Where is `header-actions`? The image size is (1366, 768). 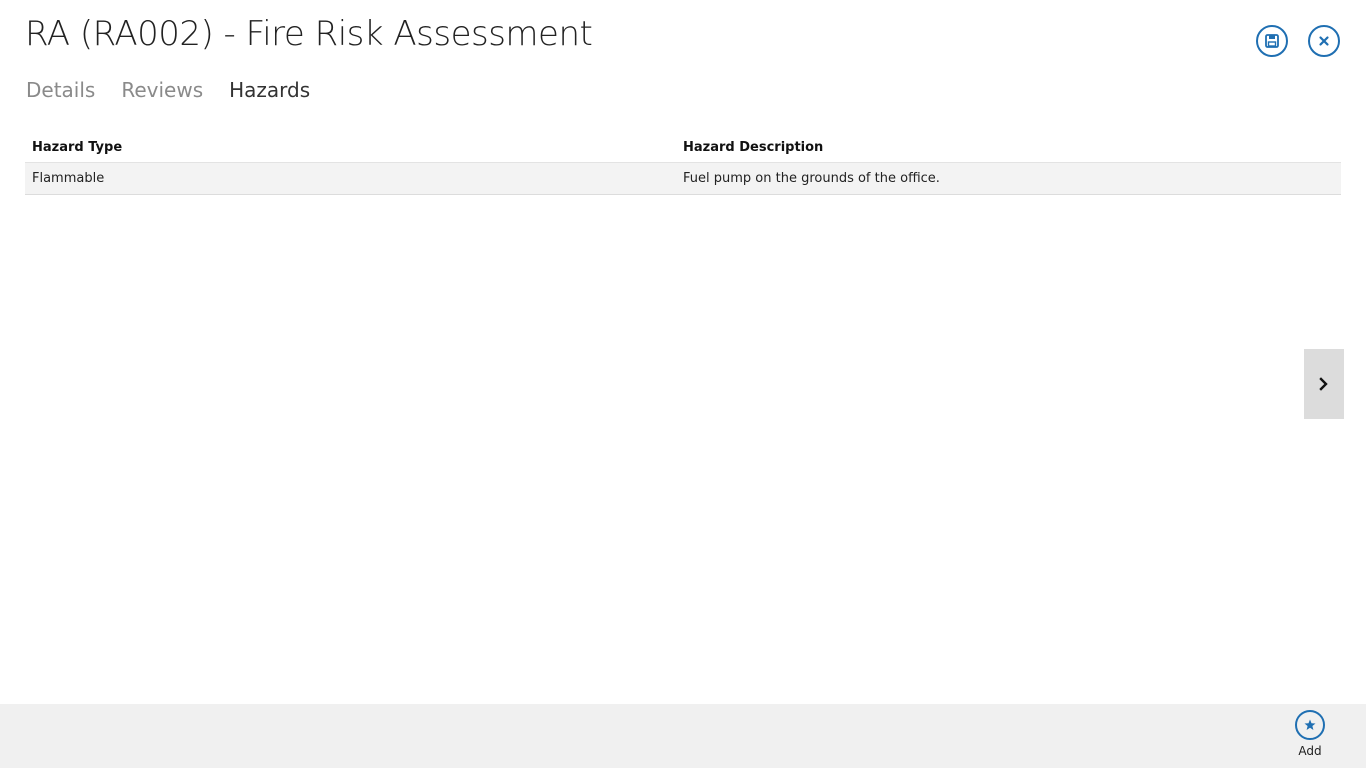 header-actions is located at coordinates (1298, 41).